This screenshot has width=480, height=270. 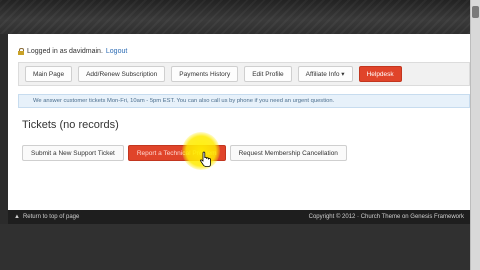 What do you see at coordinates (49, 74) in the screenshot?
I see `menu-main-page: Main Page` at bounding box center [49, 74].